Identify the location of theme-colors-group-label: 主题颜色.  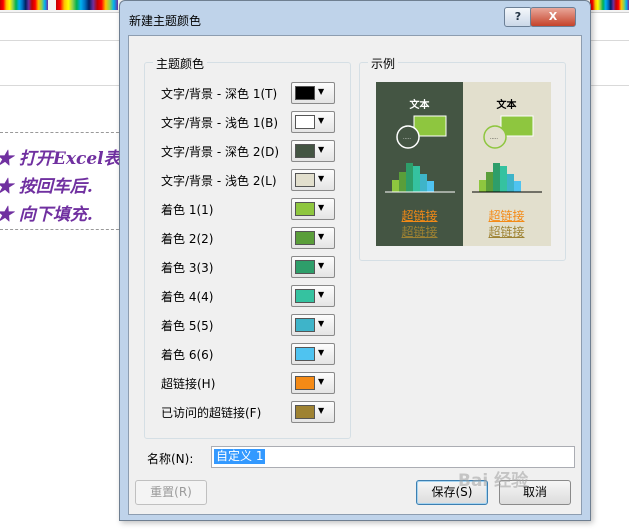
(180, 63).